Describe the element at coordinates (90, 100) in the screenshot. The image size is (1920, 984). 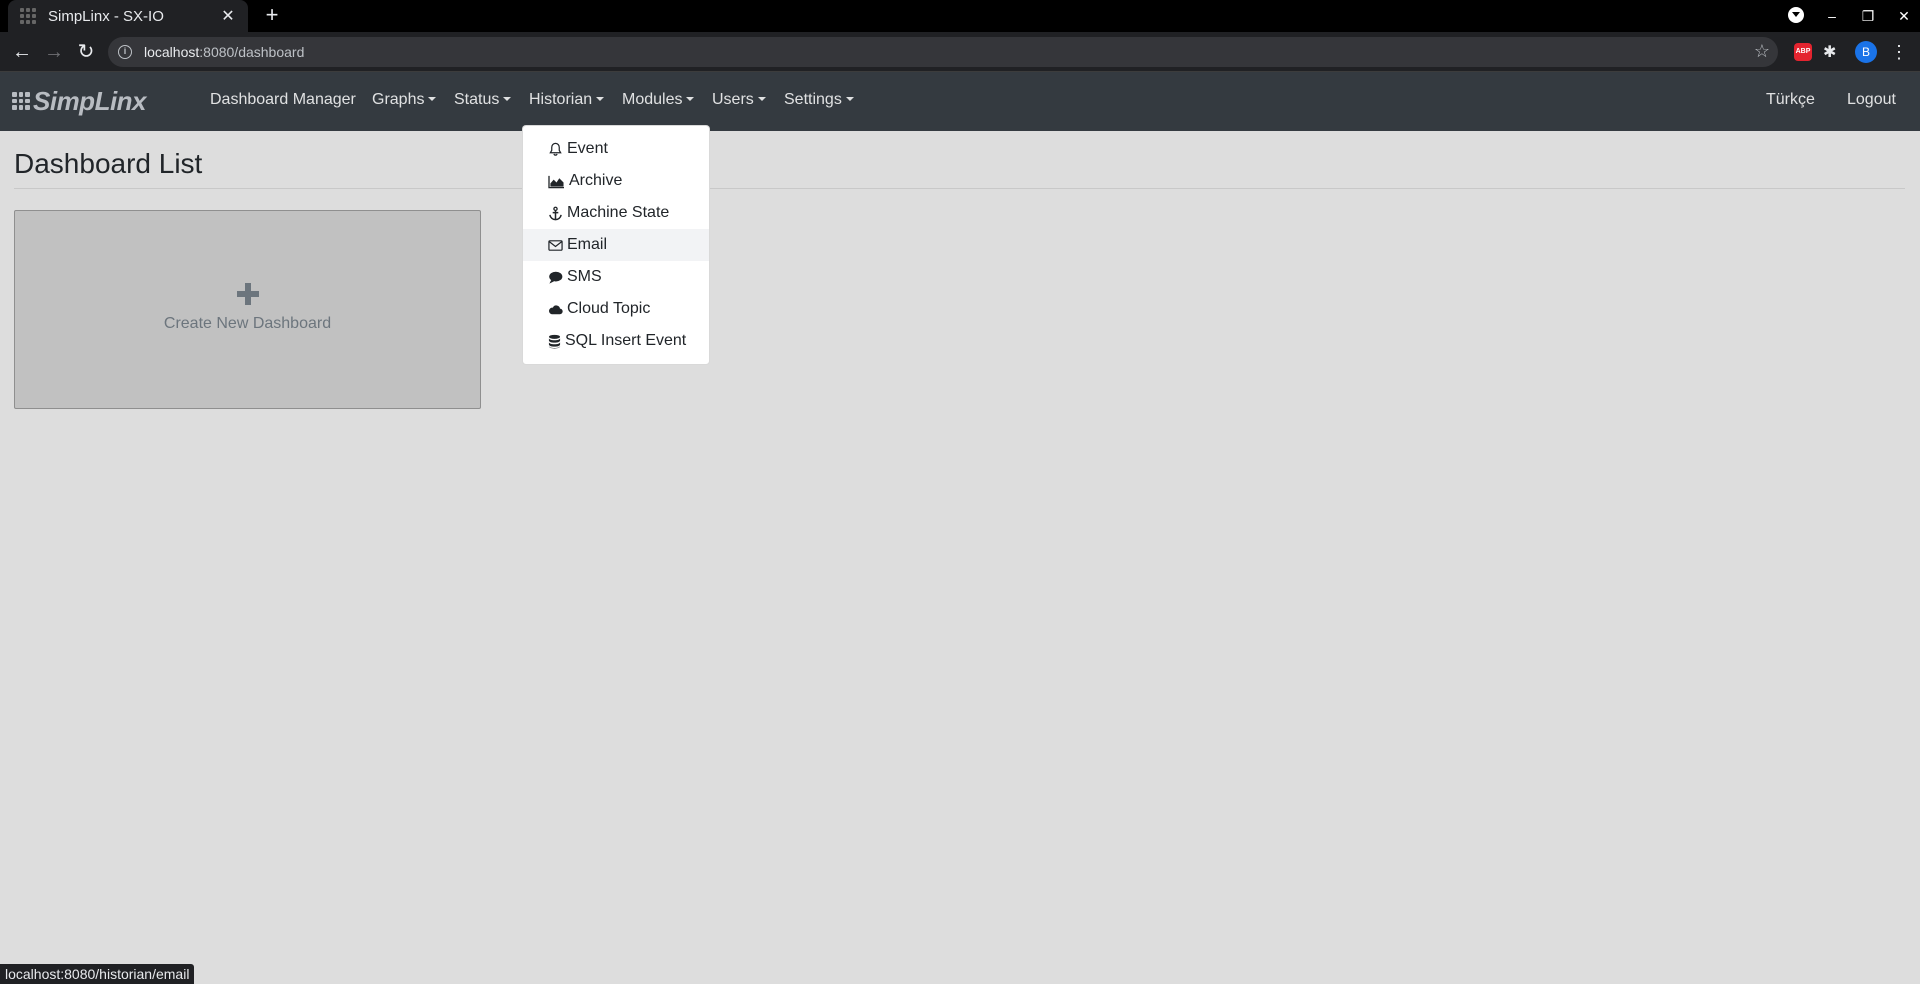
I see `brand-name: SimpLinx` at that location.